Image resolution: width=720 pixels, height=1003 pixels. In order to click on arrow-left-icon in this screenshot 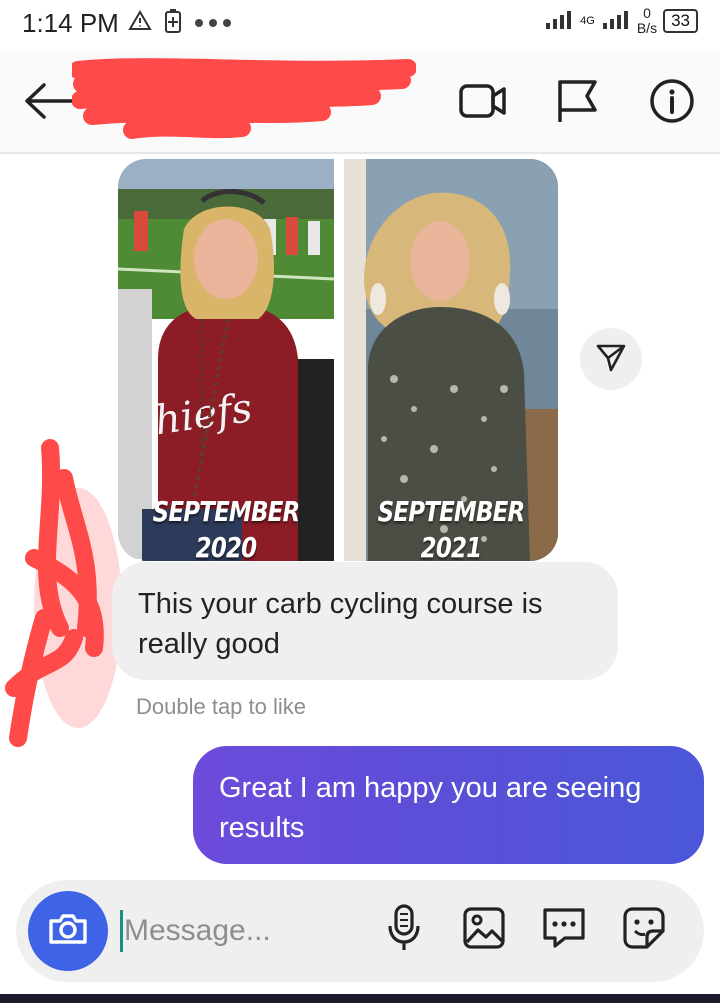, I will do `click(48, 103)`.